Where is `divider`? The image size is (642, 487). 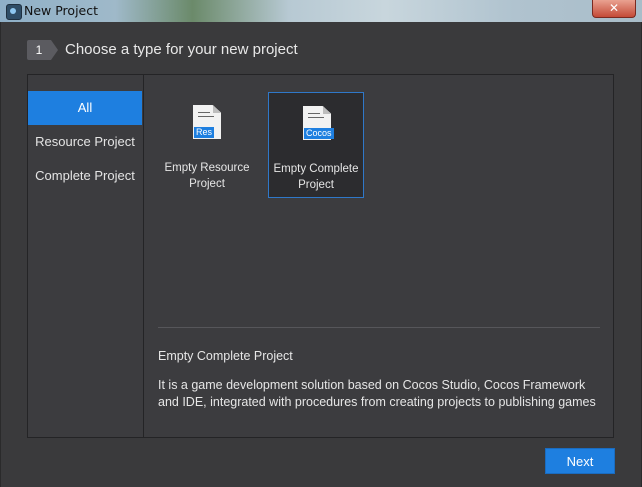
divider is located at coordinates (379, 327).